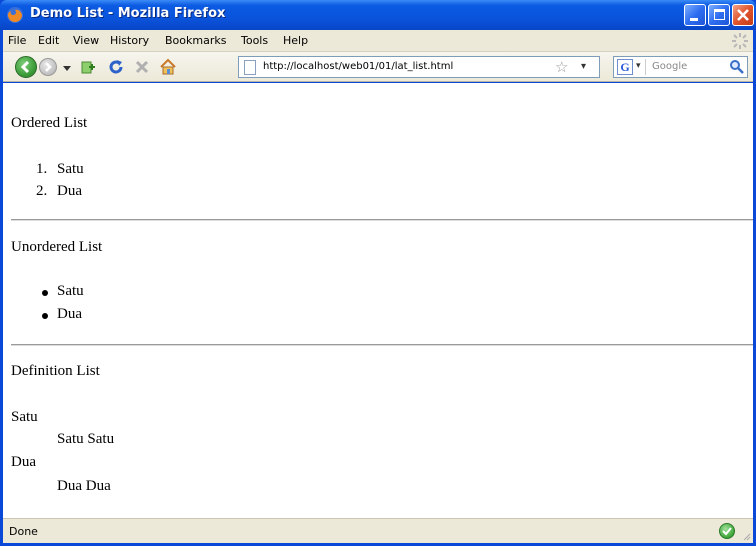 The image size is (756, 546). Describe the element at coordinates (67, 68) in the screenshot. I see `dropdown-icon` at that location.